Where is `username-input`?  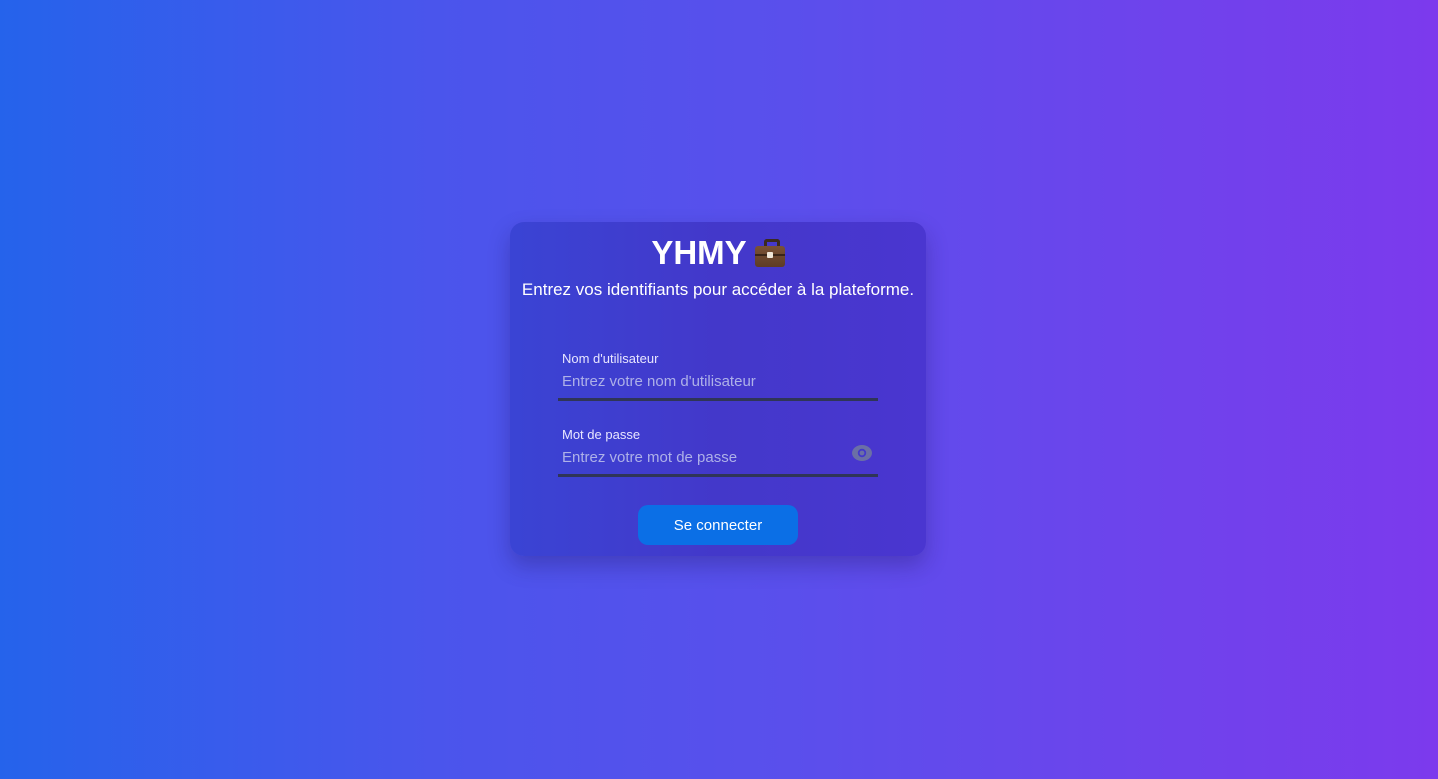
username-input is located at coordinates (702, 381).